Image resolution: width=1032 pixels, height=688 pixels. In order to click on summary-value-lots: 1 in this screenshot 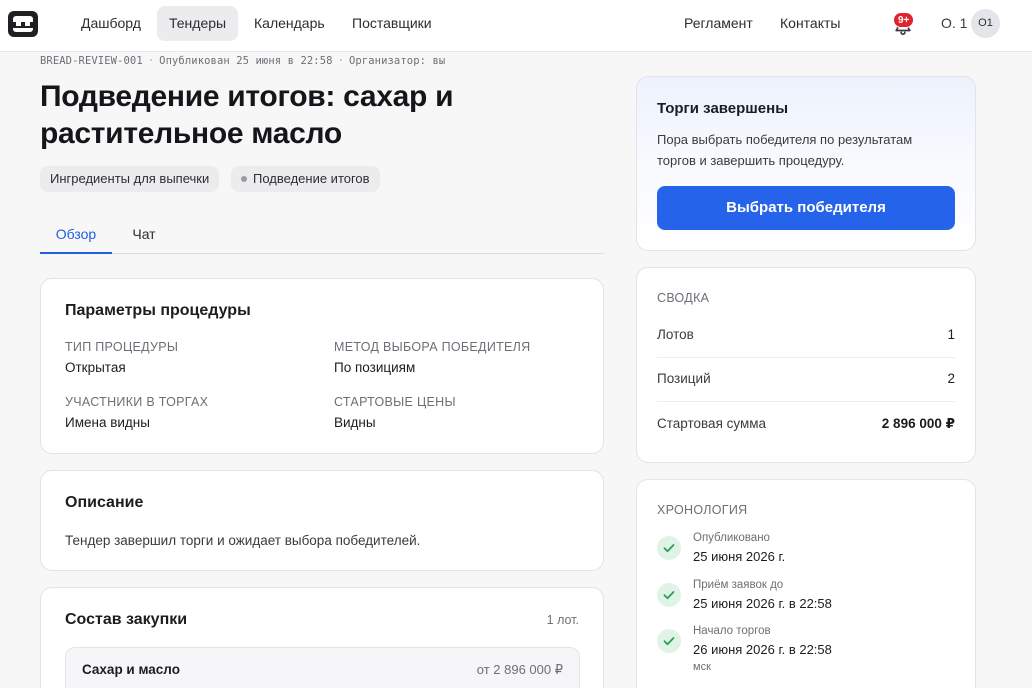, I will do `click(951, 334)`.